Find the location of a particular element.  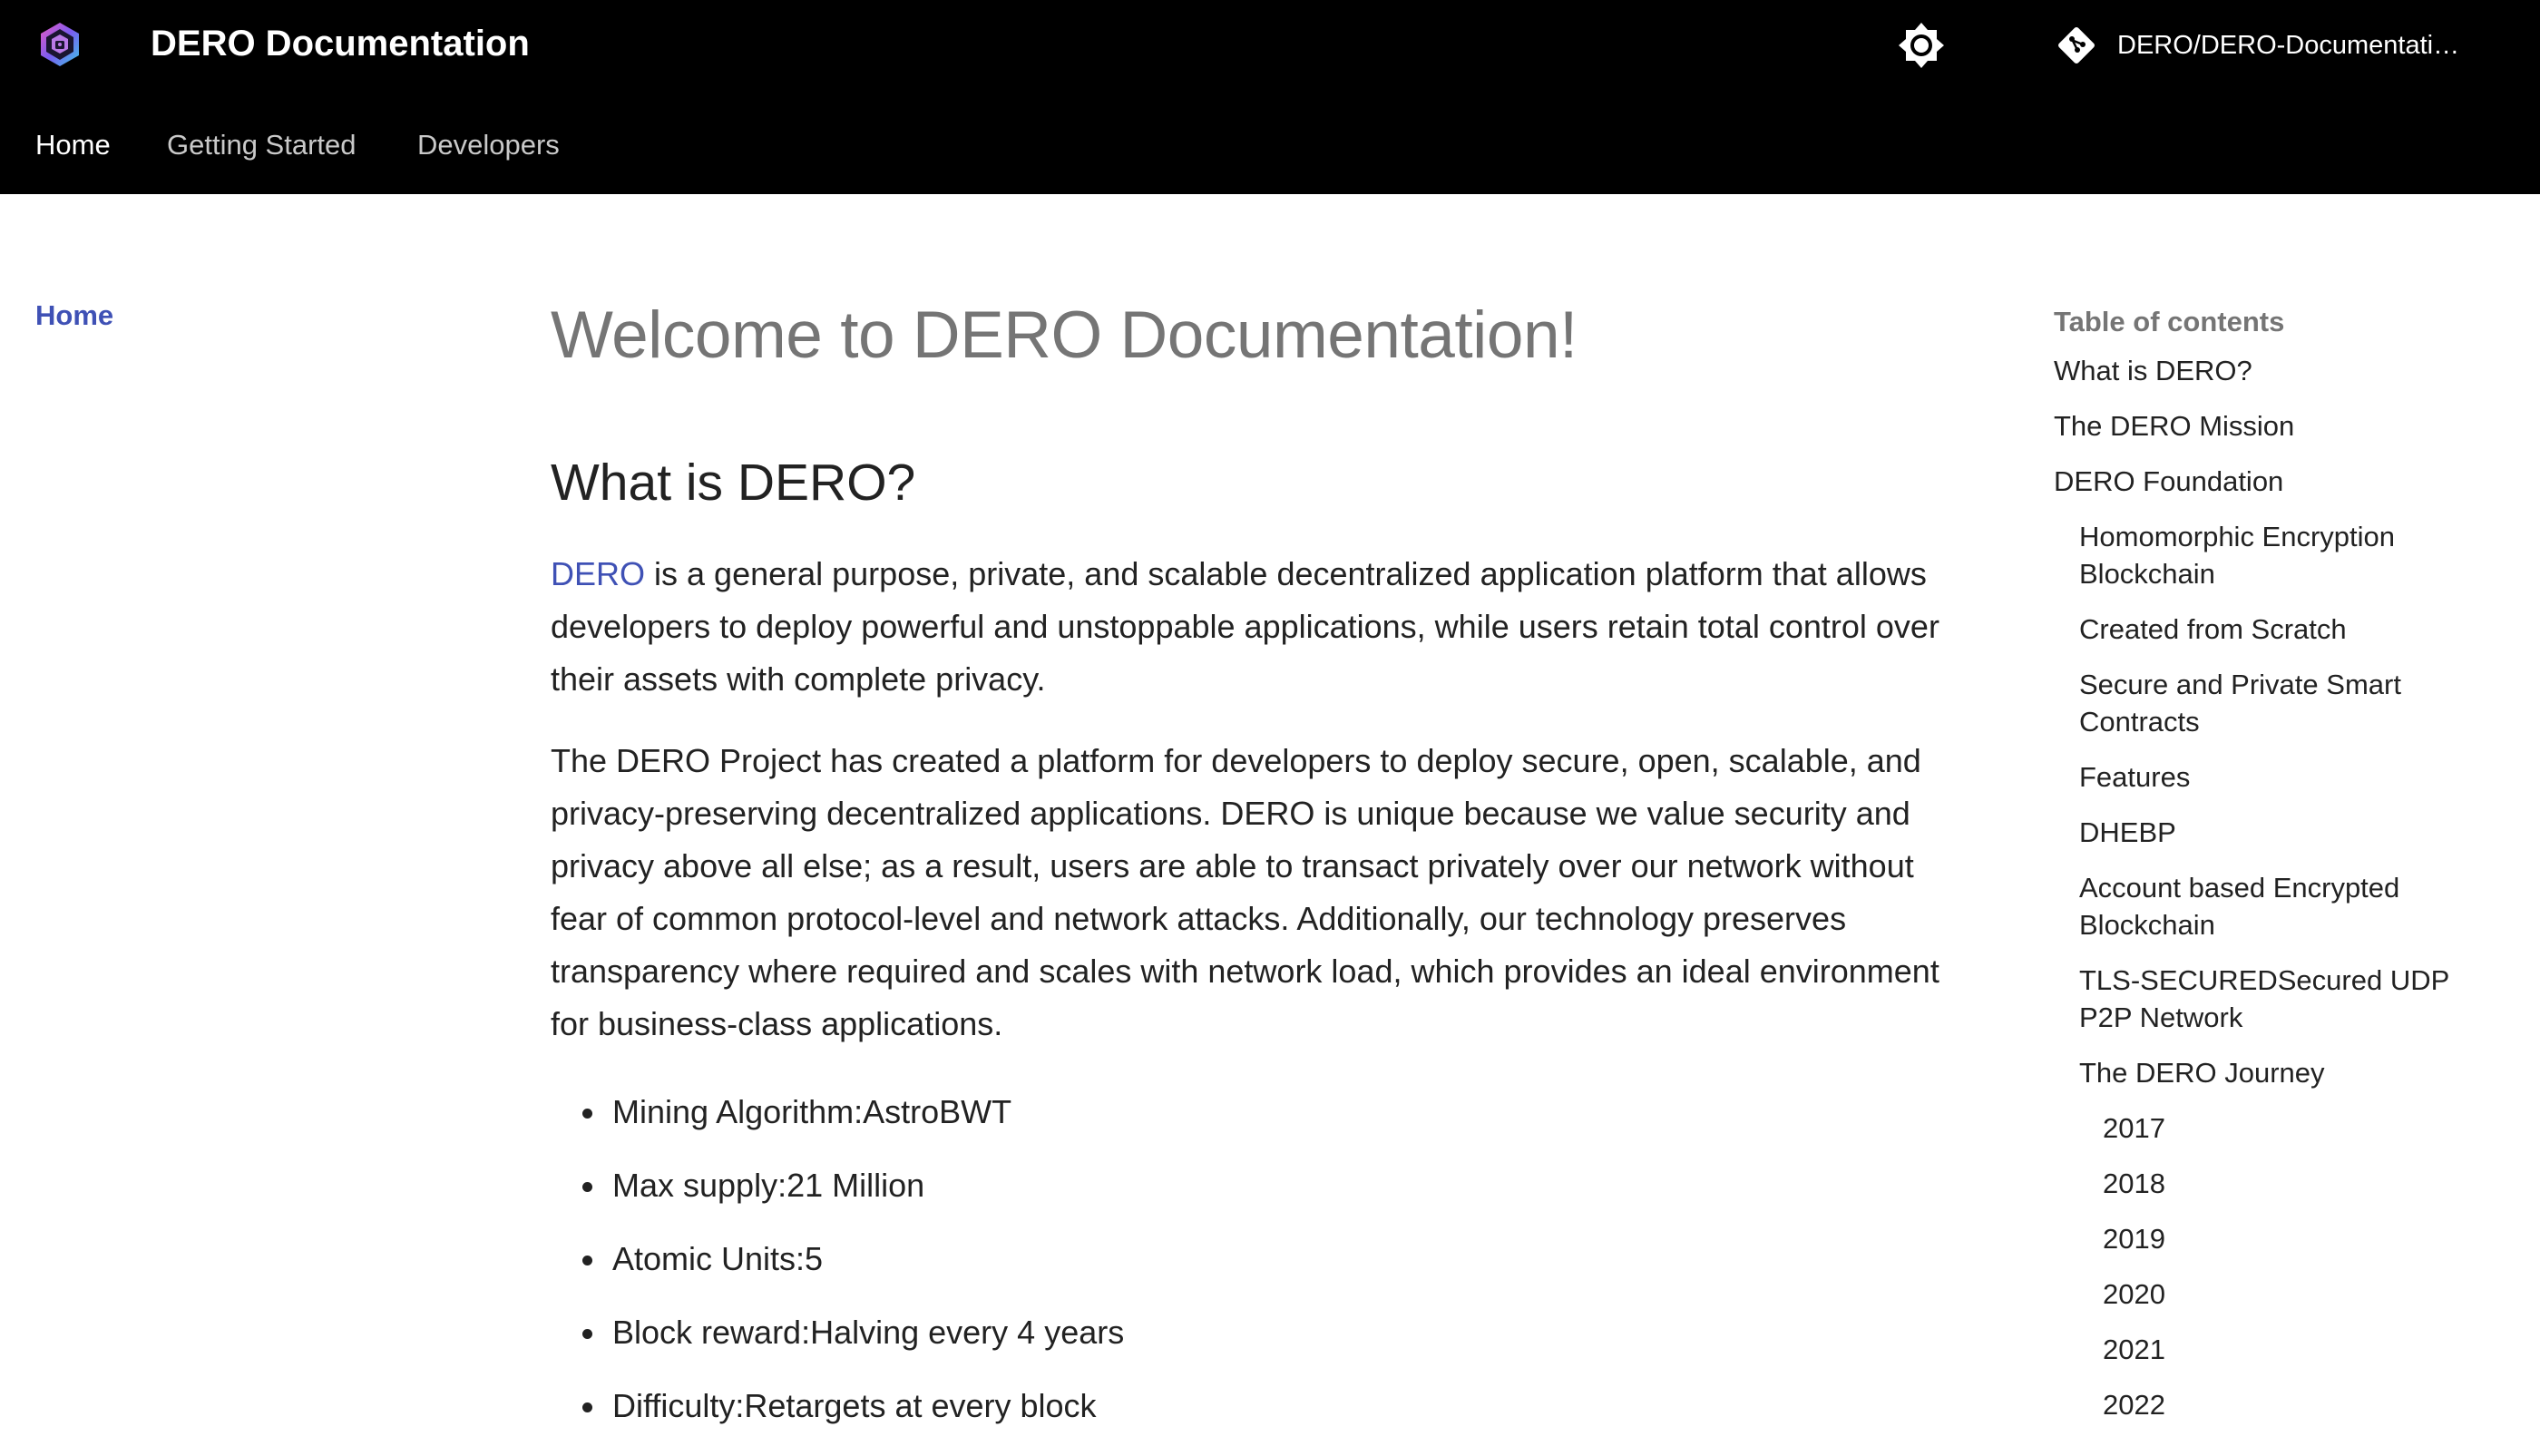

brightness-icon is located at coordinates (1921, 46).